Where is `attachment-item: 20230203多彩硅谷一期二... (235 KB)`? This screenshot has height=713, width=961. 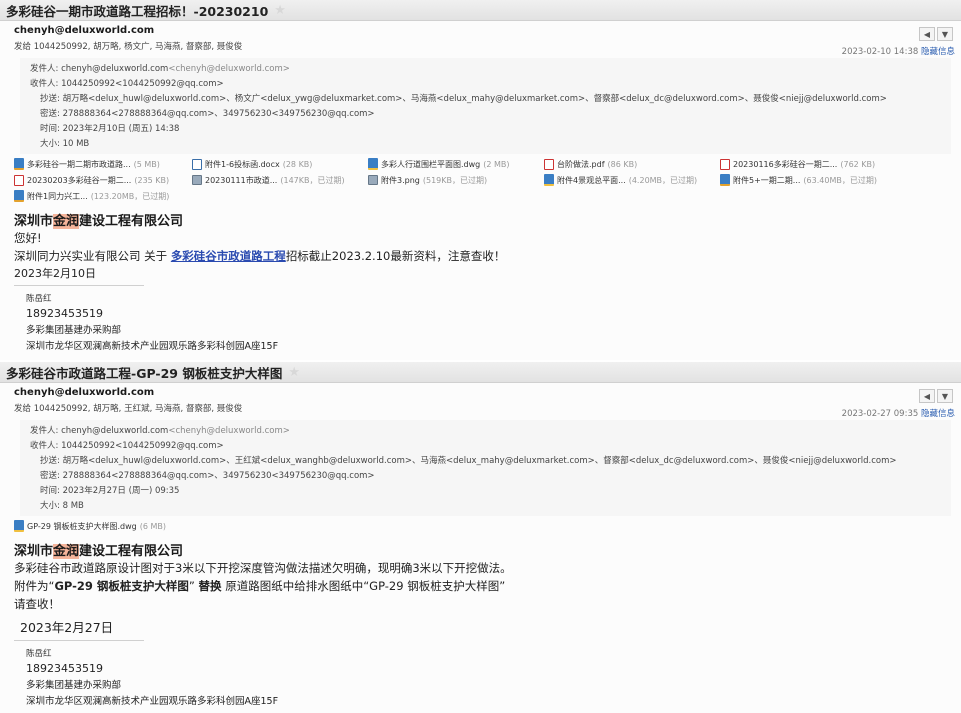
attachment-item: 20230203多彩硅谷一期二... (235 KB) is located at coordinates (103, 180).